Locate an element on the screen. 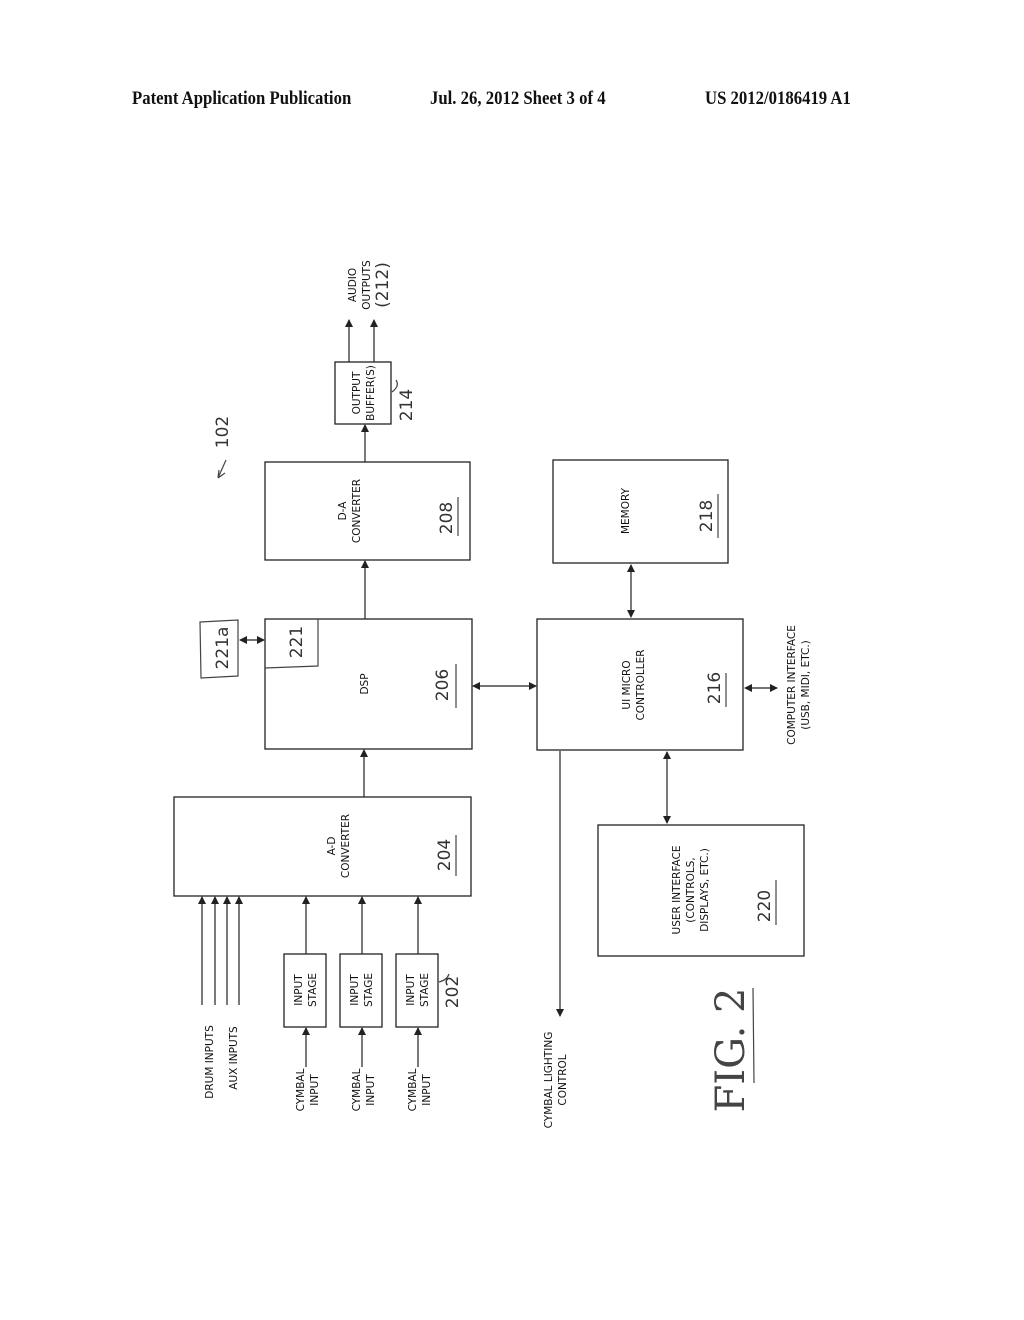  ui-micro-label-2: CONTROLLER is located at coordinates (641, 684).